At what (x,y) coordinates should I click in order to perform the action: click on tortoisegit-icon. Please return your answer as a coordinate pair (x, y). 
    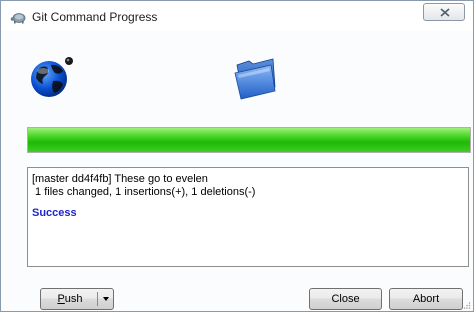
    Looking at the image, I should click on (18, 18).